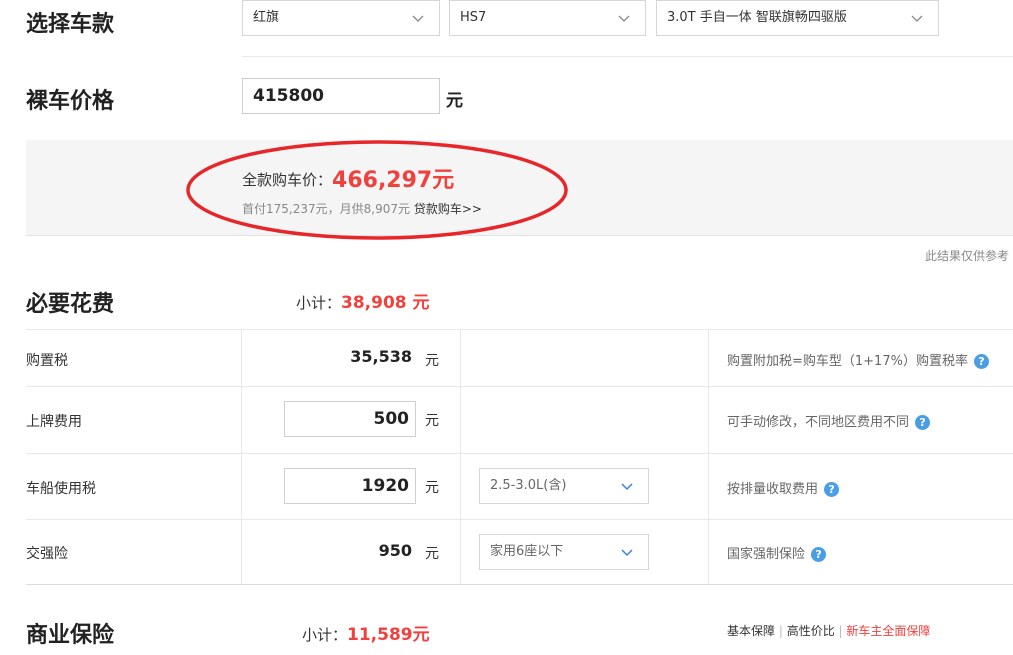  Describe the element at coordinates (381, 356) in the screenshot. I see `purchase-tax-value: 35,538` at that location.